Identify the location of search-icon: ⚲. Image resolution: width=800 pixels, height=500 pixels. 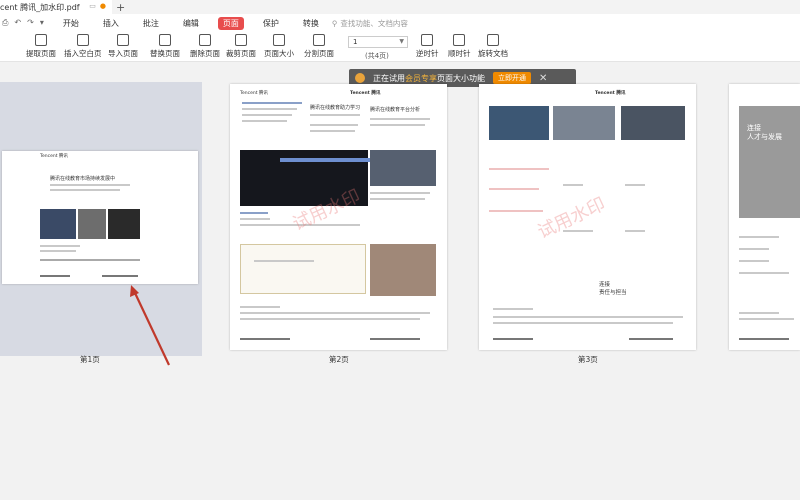
(334, 23).